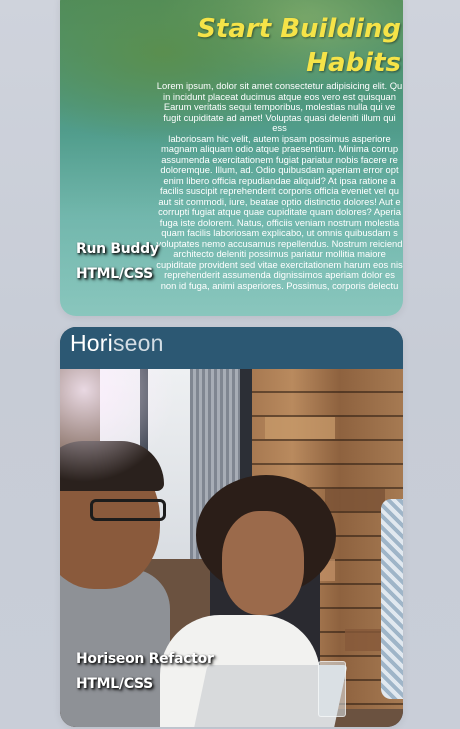 The width and height of the screenshot is (460, 729). What do you see at coordinates (332, 689) in the screenshot?
I see `photo-water-glass` at bounding box center [332, 689].